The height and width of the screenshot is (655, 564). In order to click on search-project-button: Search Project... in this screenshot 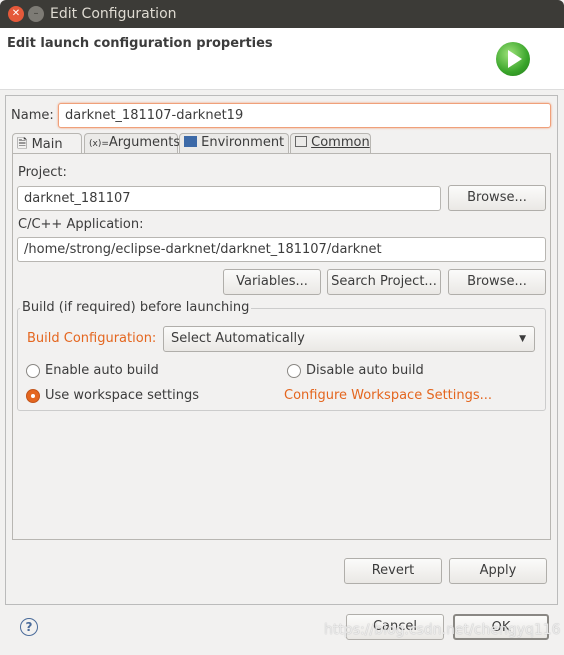, I will do `click(384, 282)`.